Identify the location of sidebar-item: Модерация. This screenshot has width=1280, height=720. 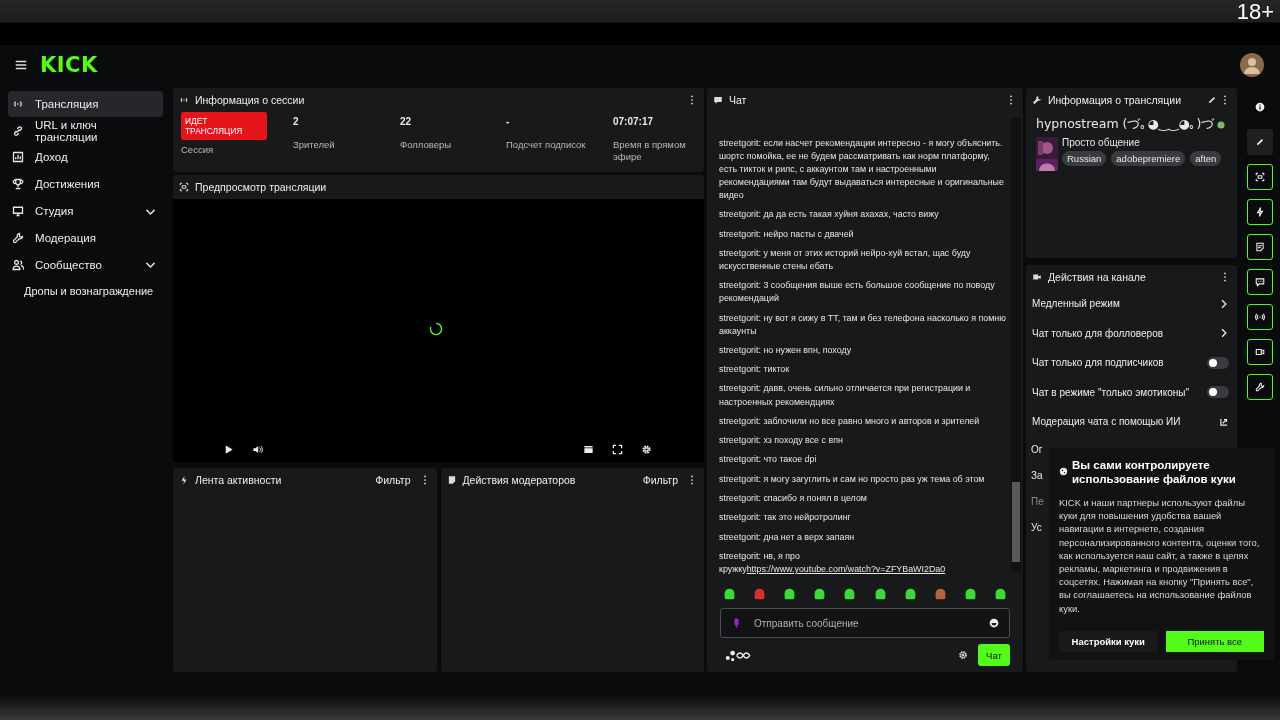
(85, 238).